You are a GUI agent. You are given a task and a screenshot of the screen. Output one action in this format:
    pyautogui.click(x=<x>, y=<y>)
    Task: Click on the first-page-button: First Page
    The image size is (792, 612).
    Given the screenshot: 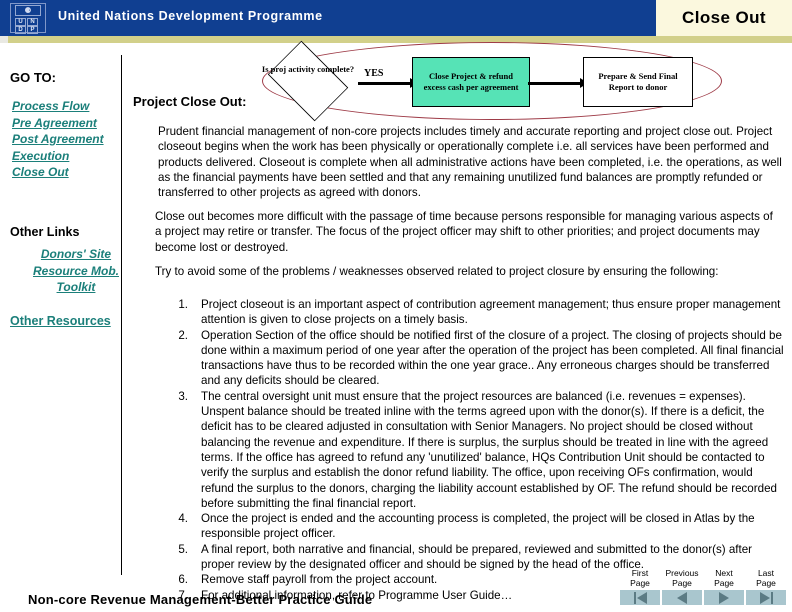 What is the action you would take?
    pyautogui.click(x=640, y=589)
    